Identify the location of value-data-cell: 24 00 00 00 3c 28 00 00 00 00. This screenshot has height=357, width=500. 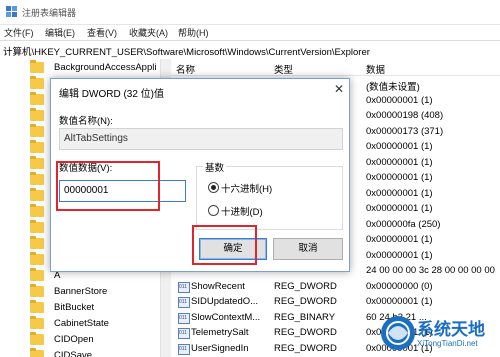
(430, 270).